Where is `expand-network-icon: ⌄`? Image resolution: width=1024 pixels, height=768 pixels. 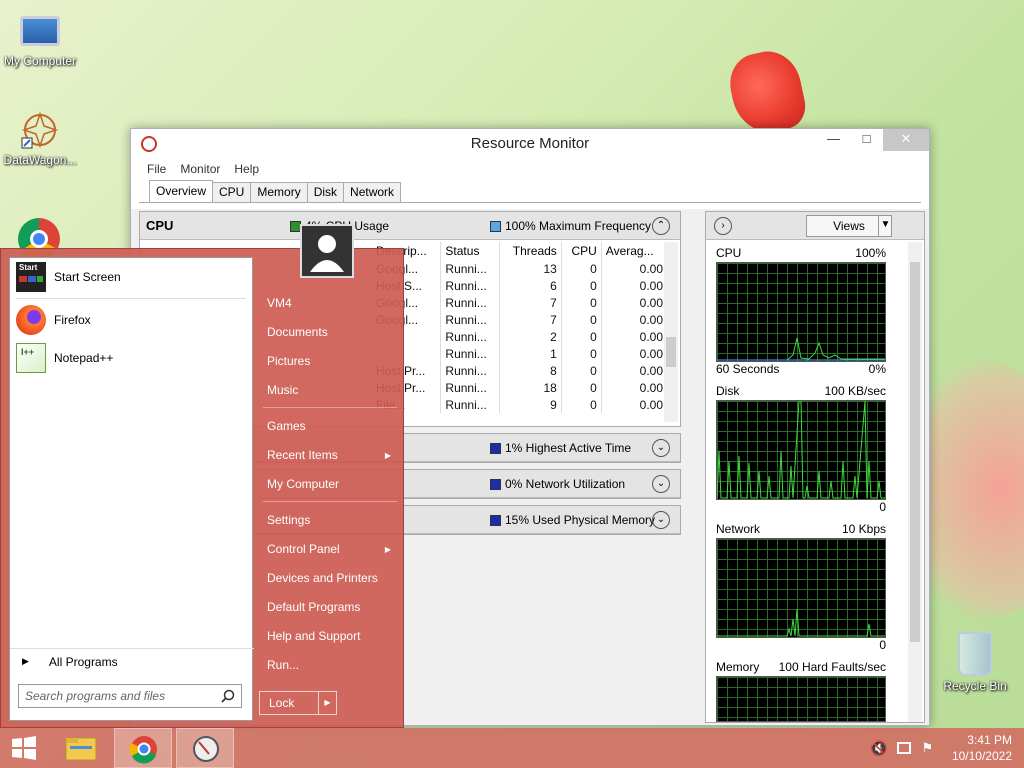
expand-network-icon: ⌄ is located at coordinates (661, 484).